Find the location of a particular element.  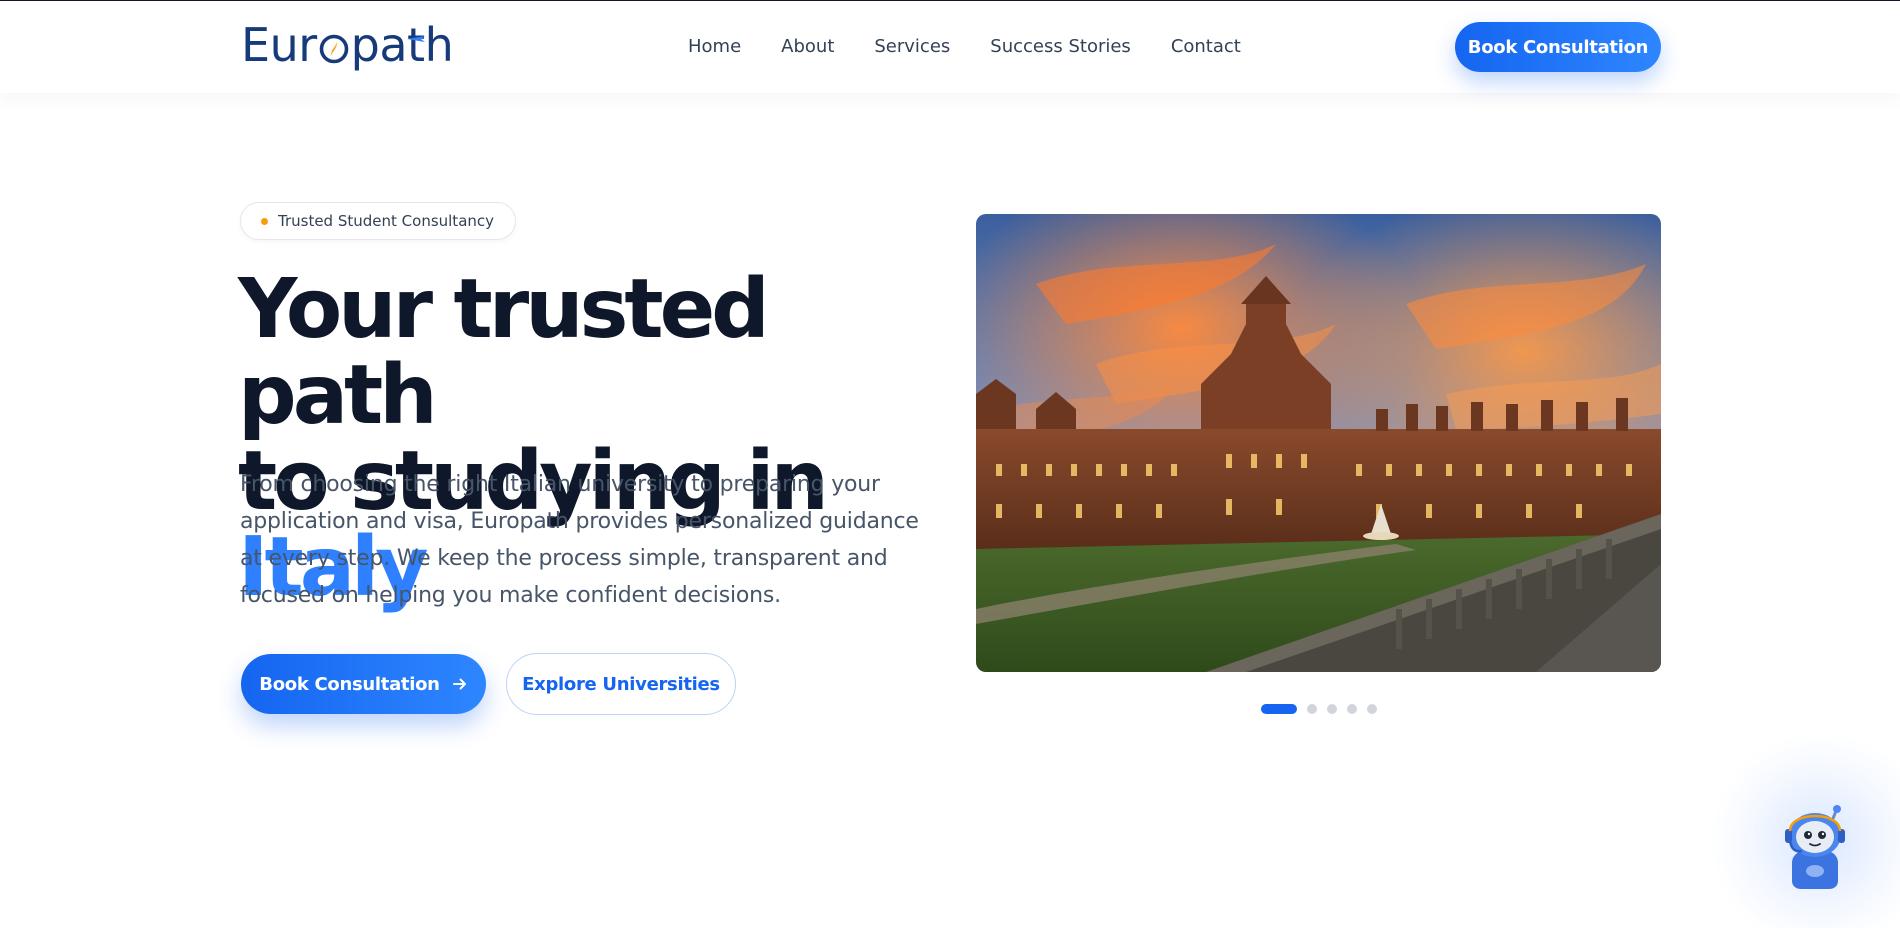

nav-item-contact: Contact is located at coordinates (1206, 47).